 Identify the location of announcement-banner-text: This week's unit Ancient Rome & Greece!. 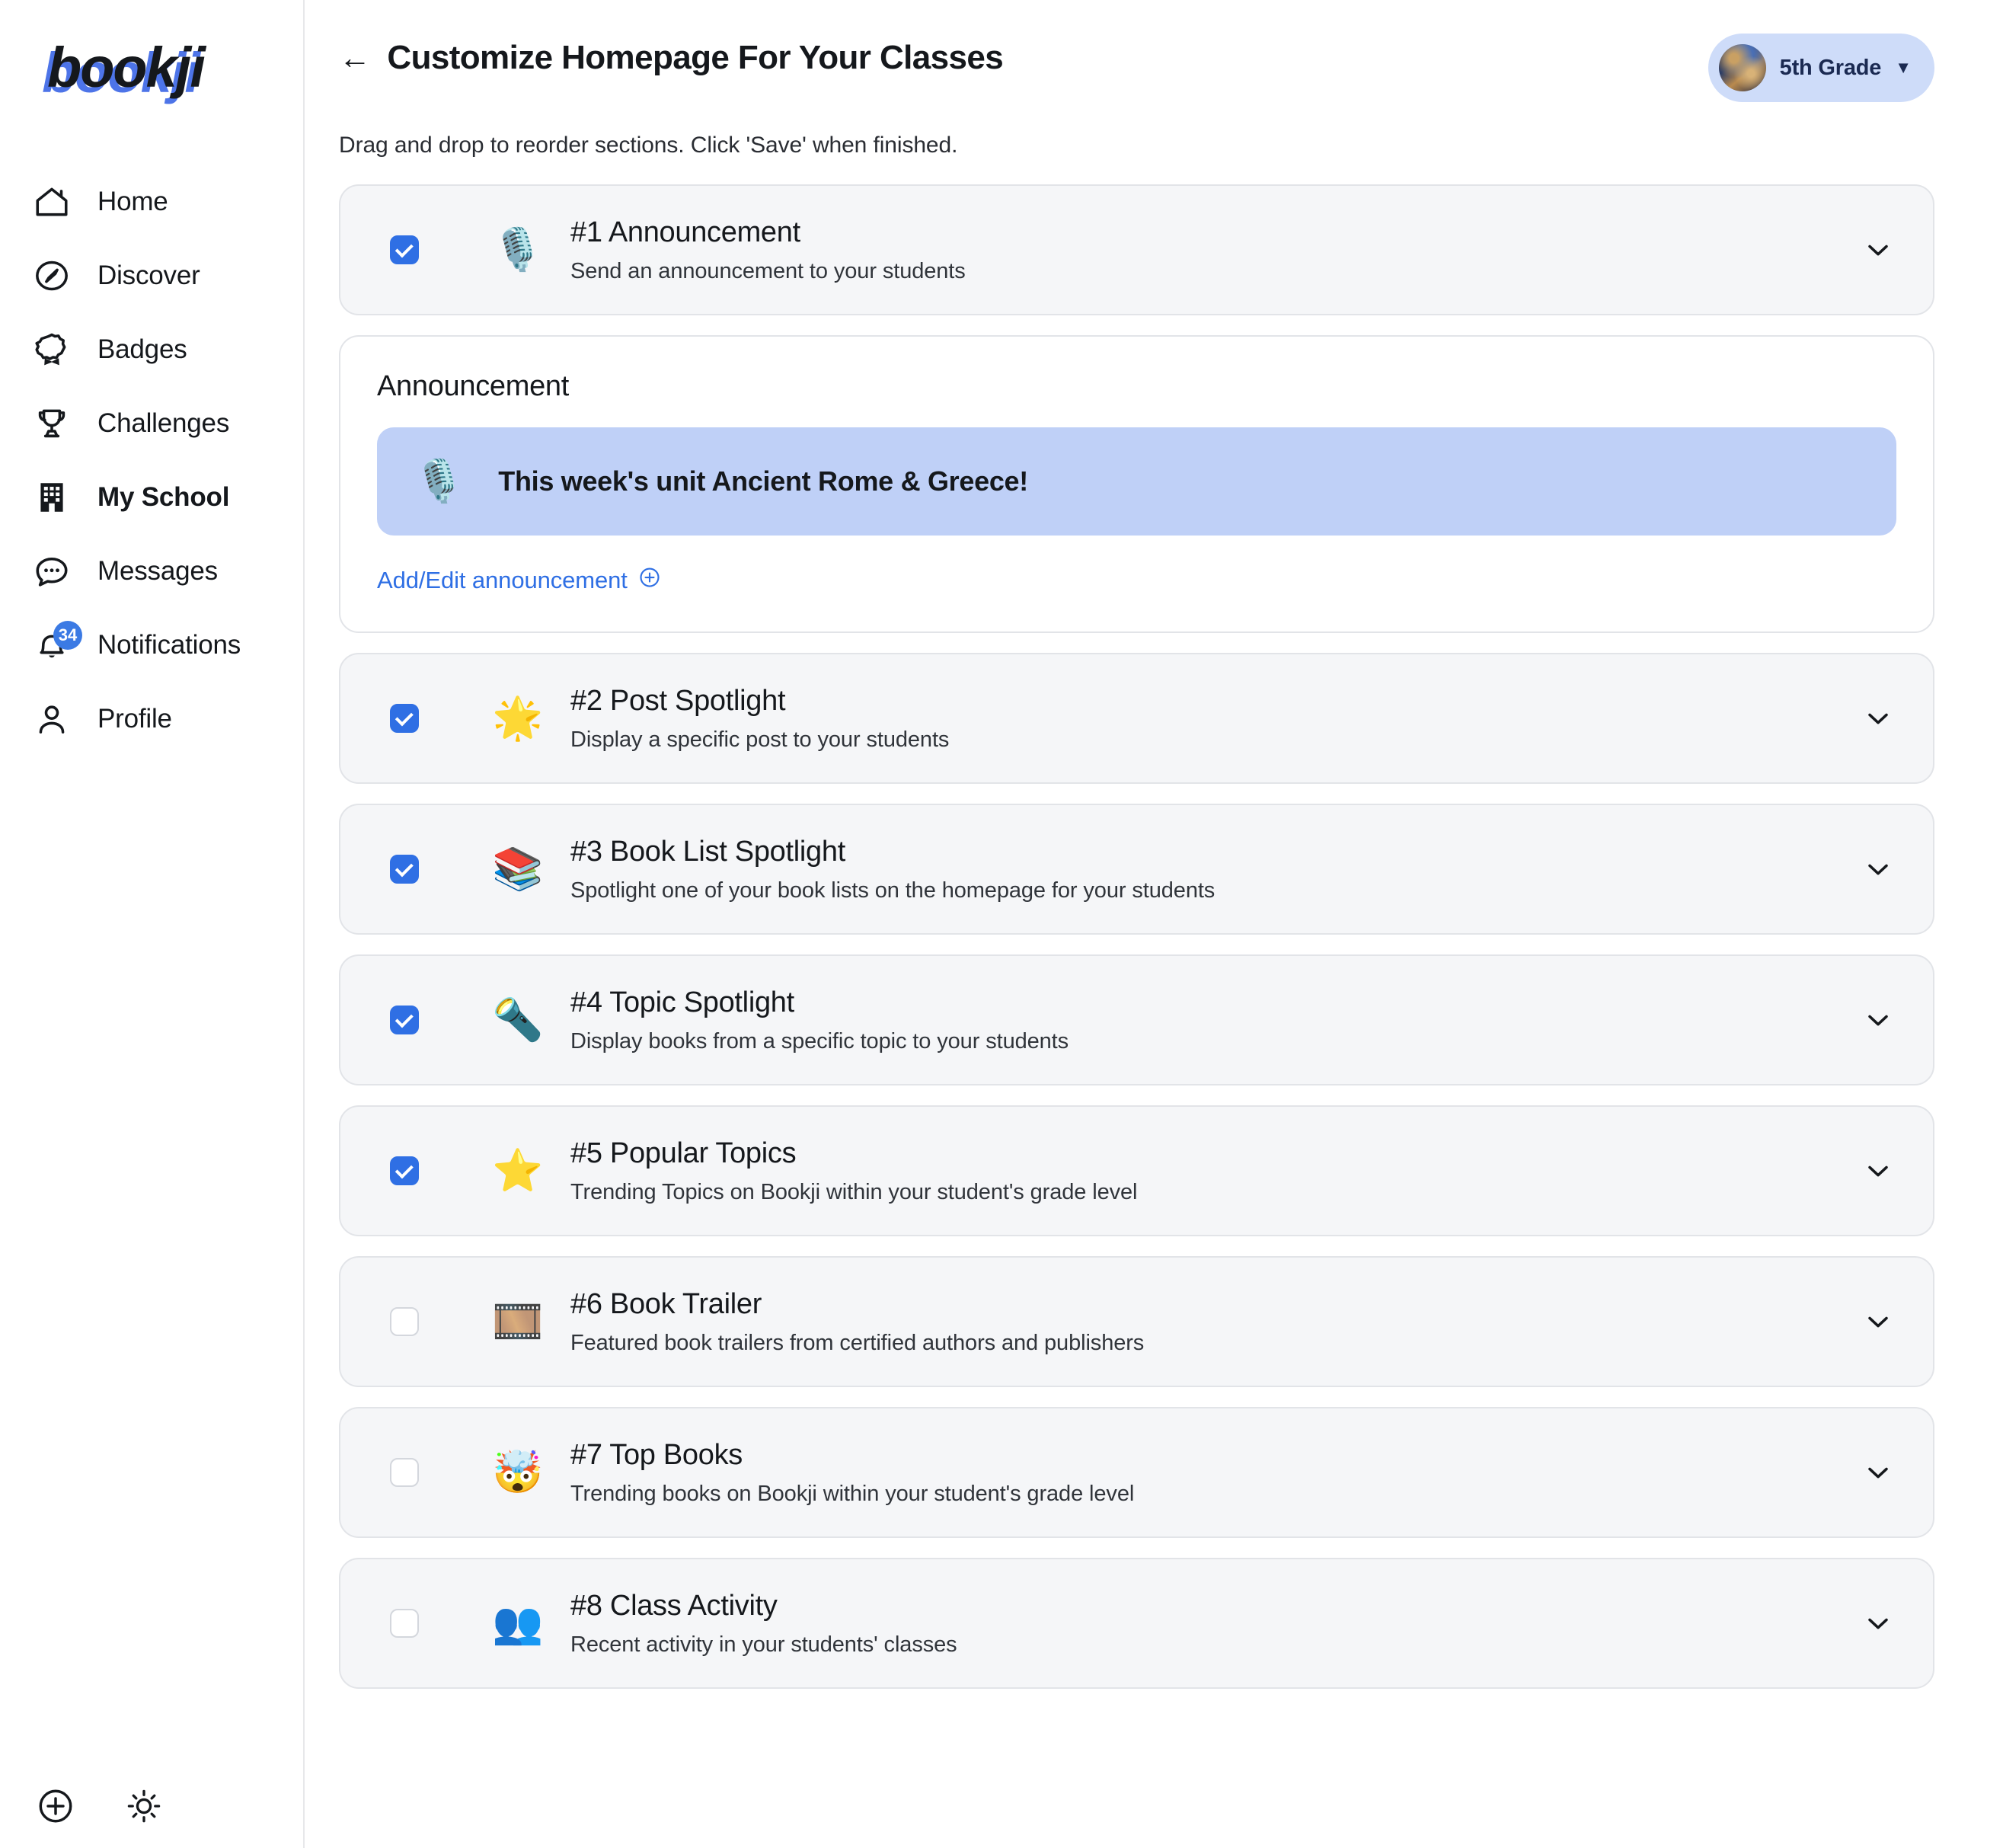
(763, 481).